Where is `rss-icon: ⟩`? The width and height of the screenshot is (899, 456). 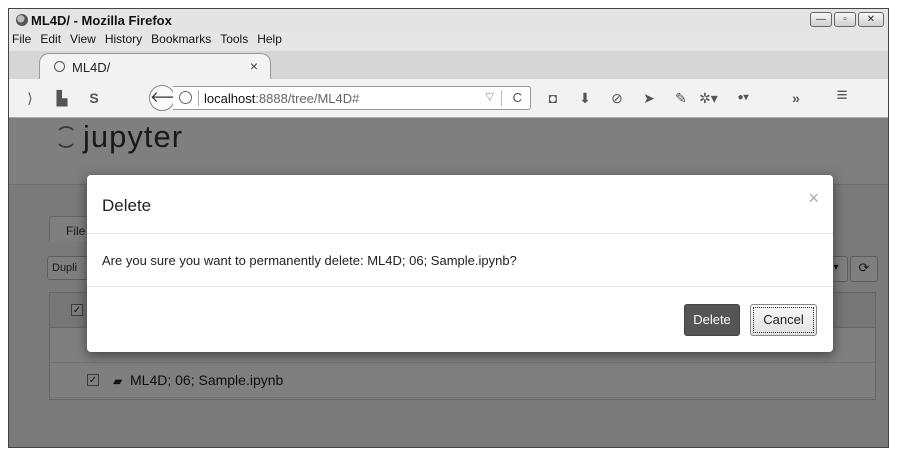
rss-icon: ⟩ is located at coordinates (30, 98).